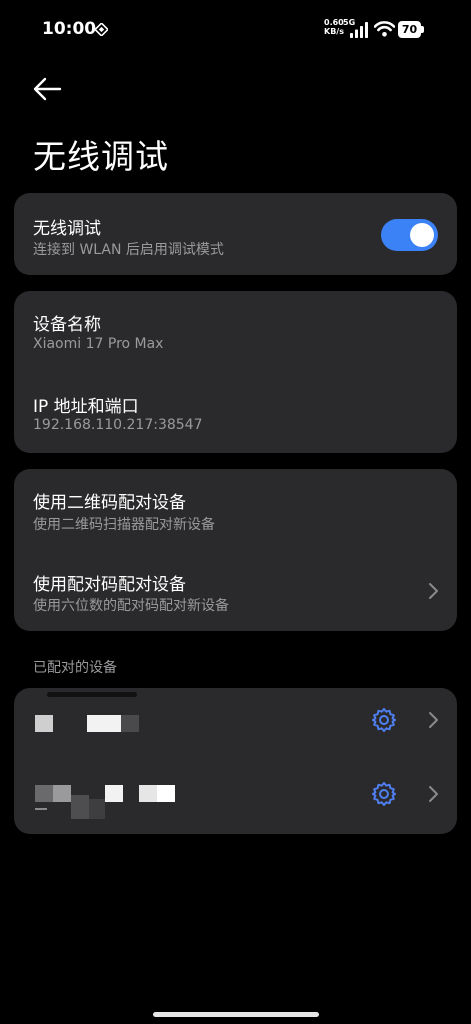  Describe the element at coordinates (236, 1014) in the screenshot. I see `home-indicator` at that location.